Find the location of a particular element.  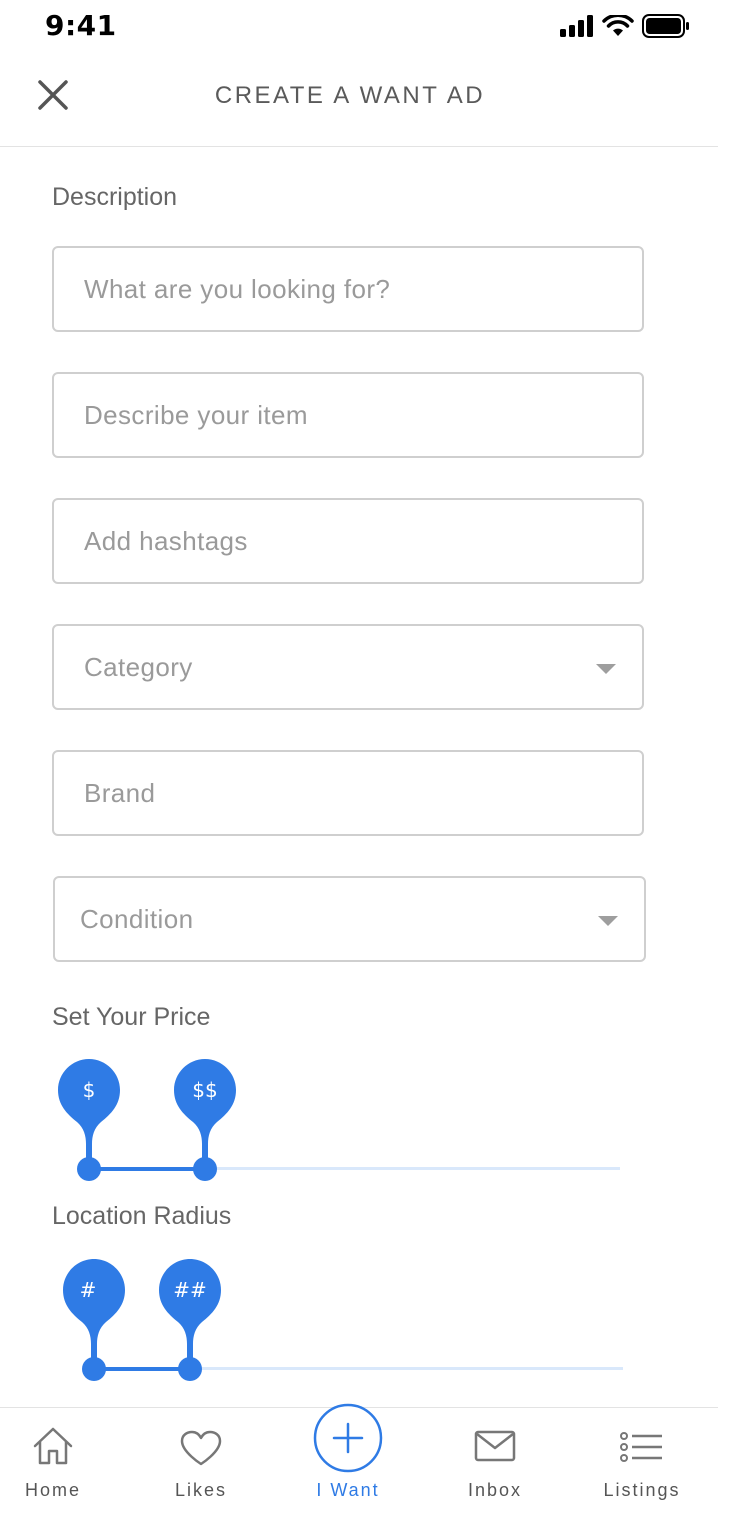

price-max-handle: $$ is located at coordinates (205, 1113).